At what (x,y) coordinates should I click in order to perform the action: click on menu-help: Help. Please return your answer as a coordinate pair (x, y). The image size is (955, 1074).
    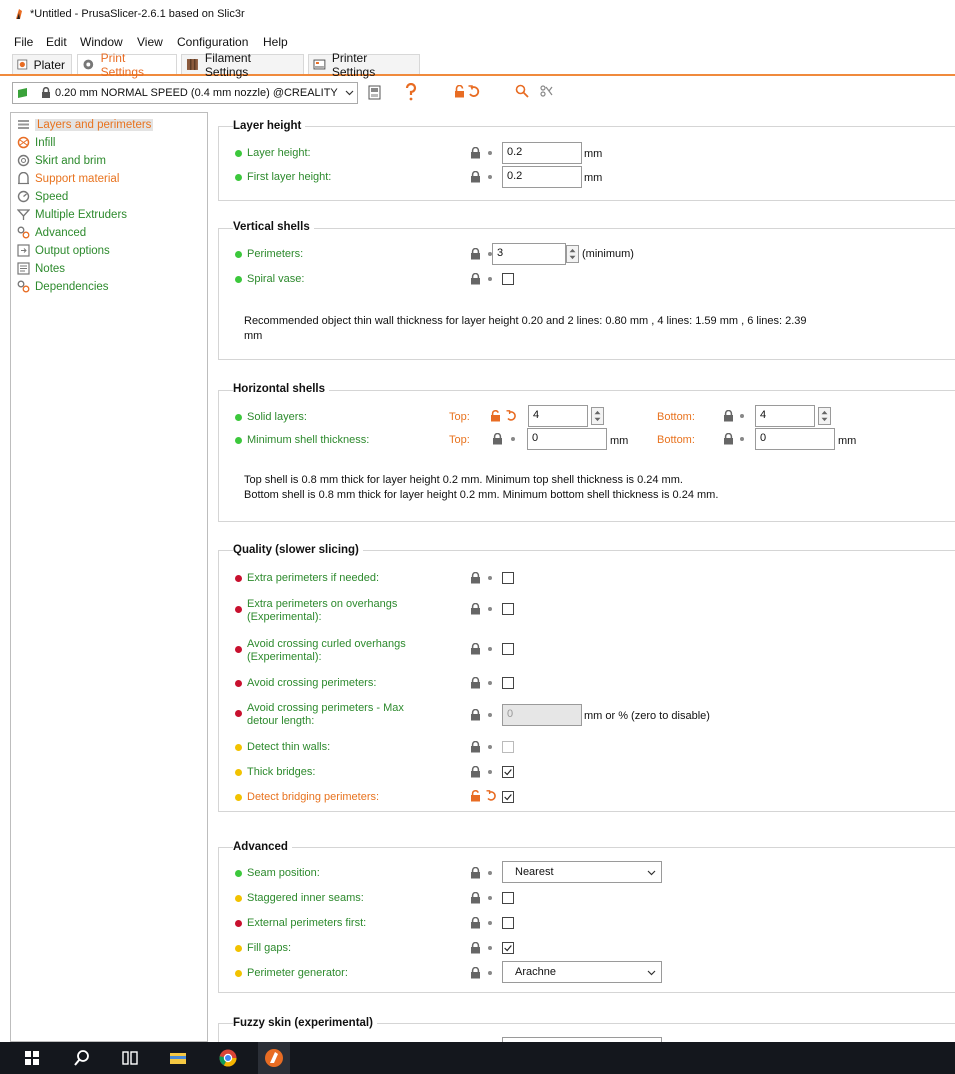
    Looking at the image, I should click on (275, 42).